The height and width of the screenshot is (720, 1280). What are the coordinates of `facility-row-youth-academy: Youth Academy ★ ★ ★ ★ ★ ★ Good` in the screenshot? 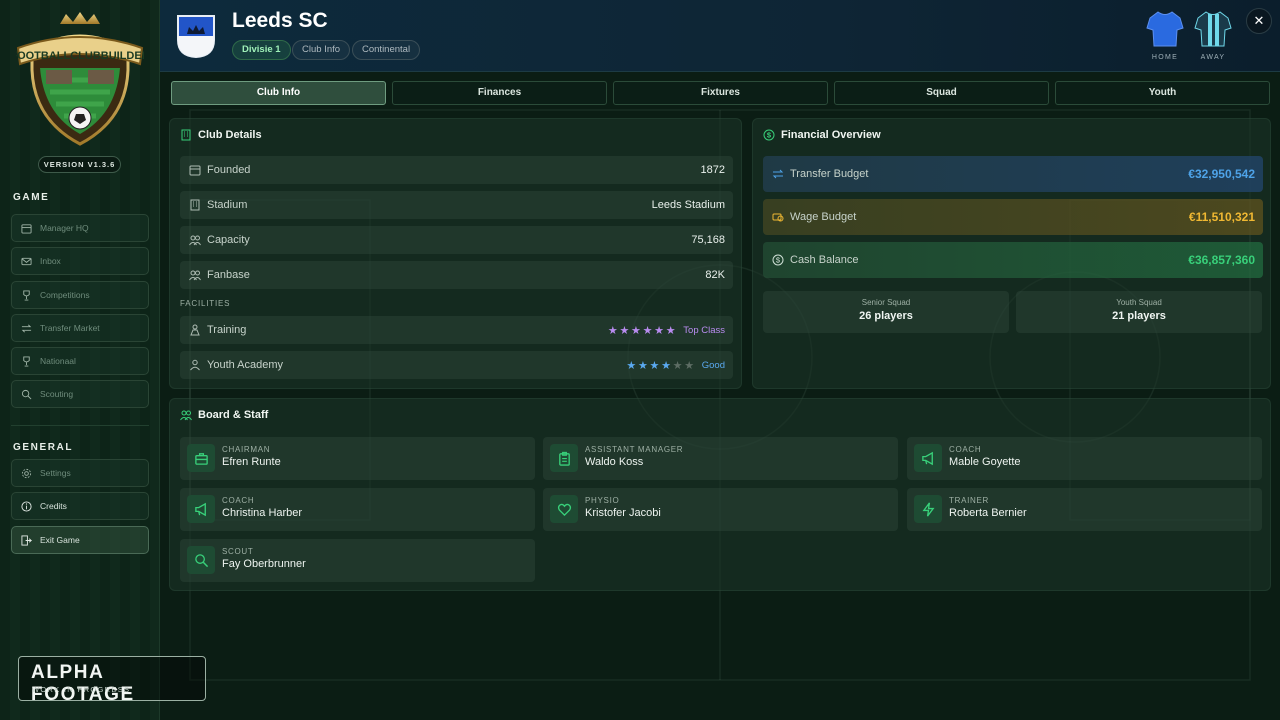 It's located at (456, 365).